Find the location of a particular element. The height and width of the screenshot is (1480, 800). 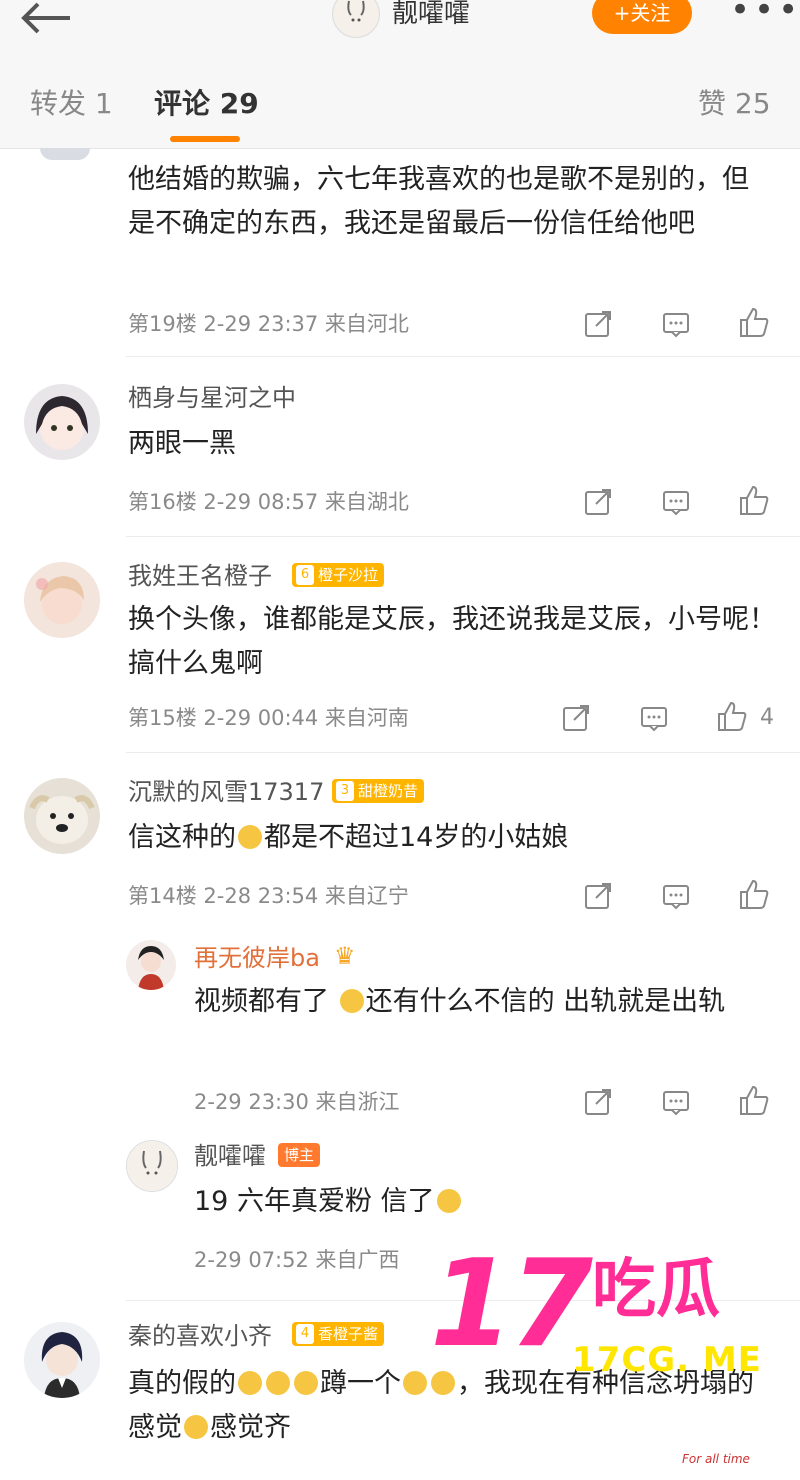

badge-level: 6 is located at coordinates (305, 575).